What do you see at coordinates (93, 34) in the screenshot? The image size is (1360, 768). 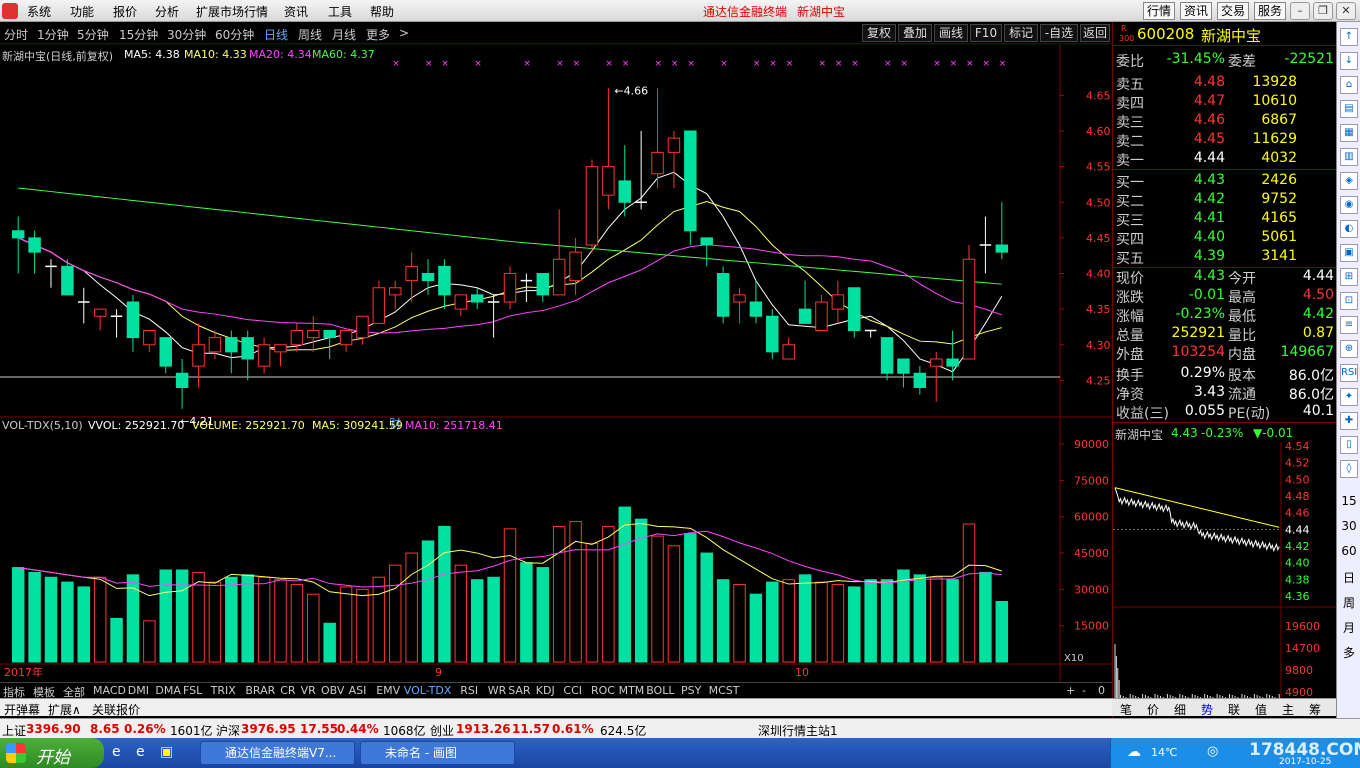 I see `period-tab-5min: 5分钟` at bounding box center [93, 34].